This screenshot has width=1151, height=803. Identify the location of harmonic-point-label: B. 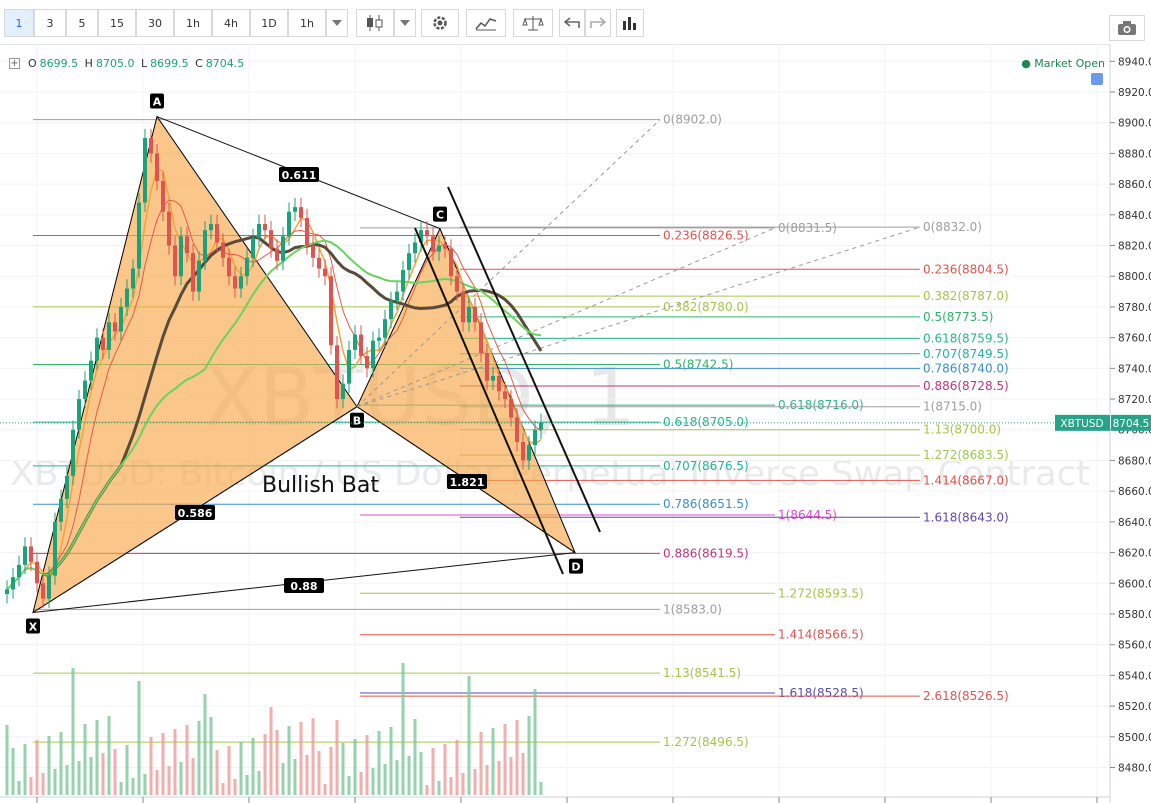
(357, 421).